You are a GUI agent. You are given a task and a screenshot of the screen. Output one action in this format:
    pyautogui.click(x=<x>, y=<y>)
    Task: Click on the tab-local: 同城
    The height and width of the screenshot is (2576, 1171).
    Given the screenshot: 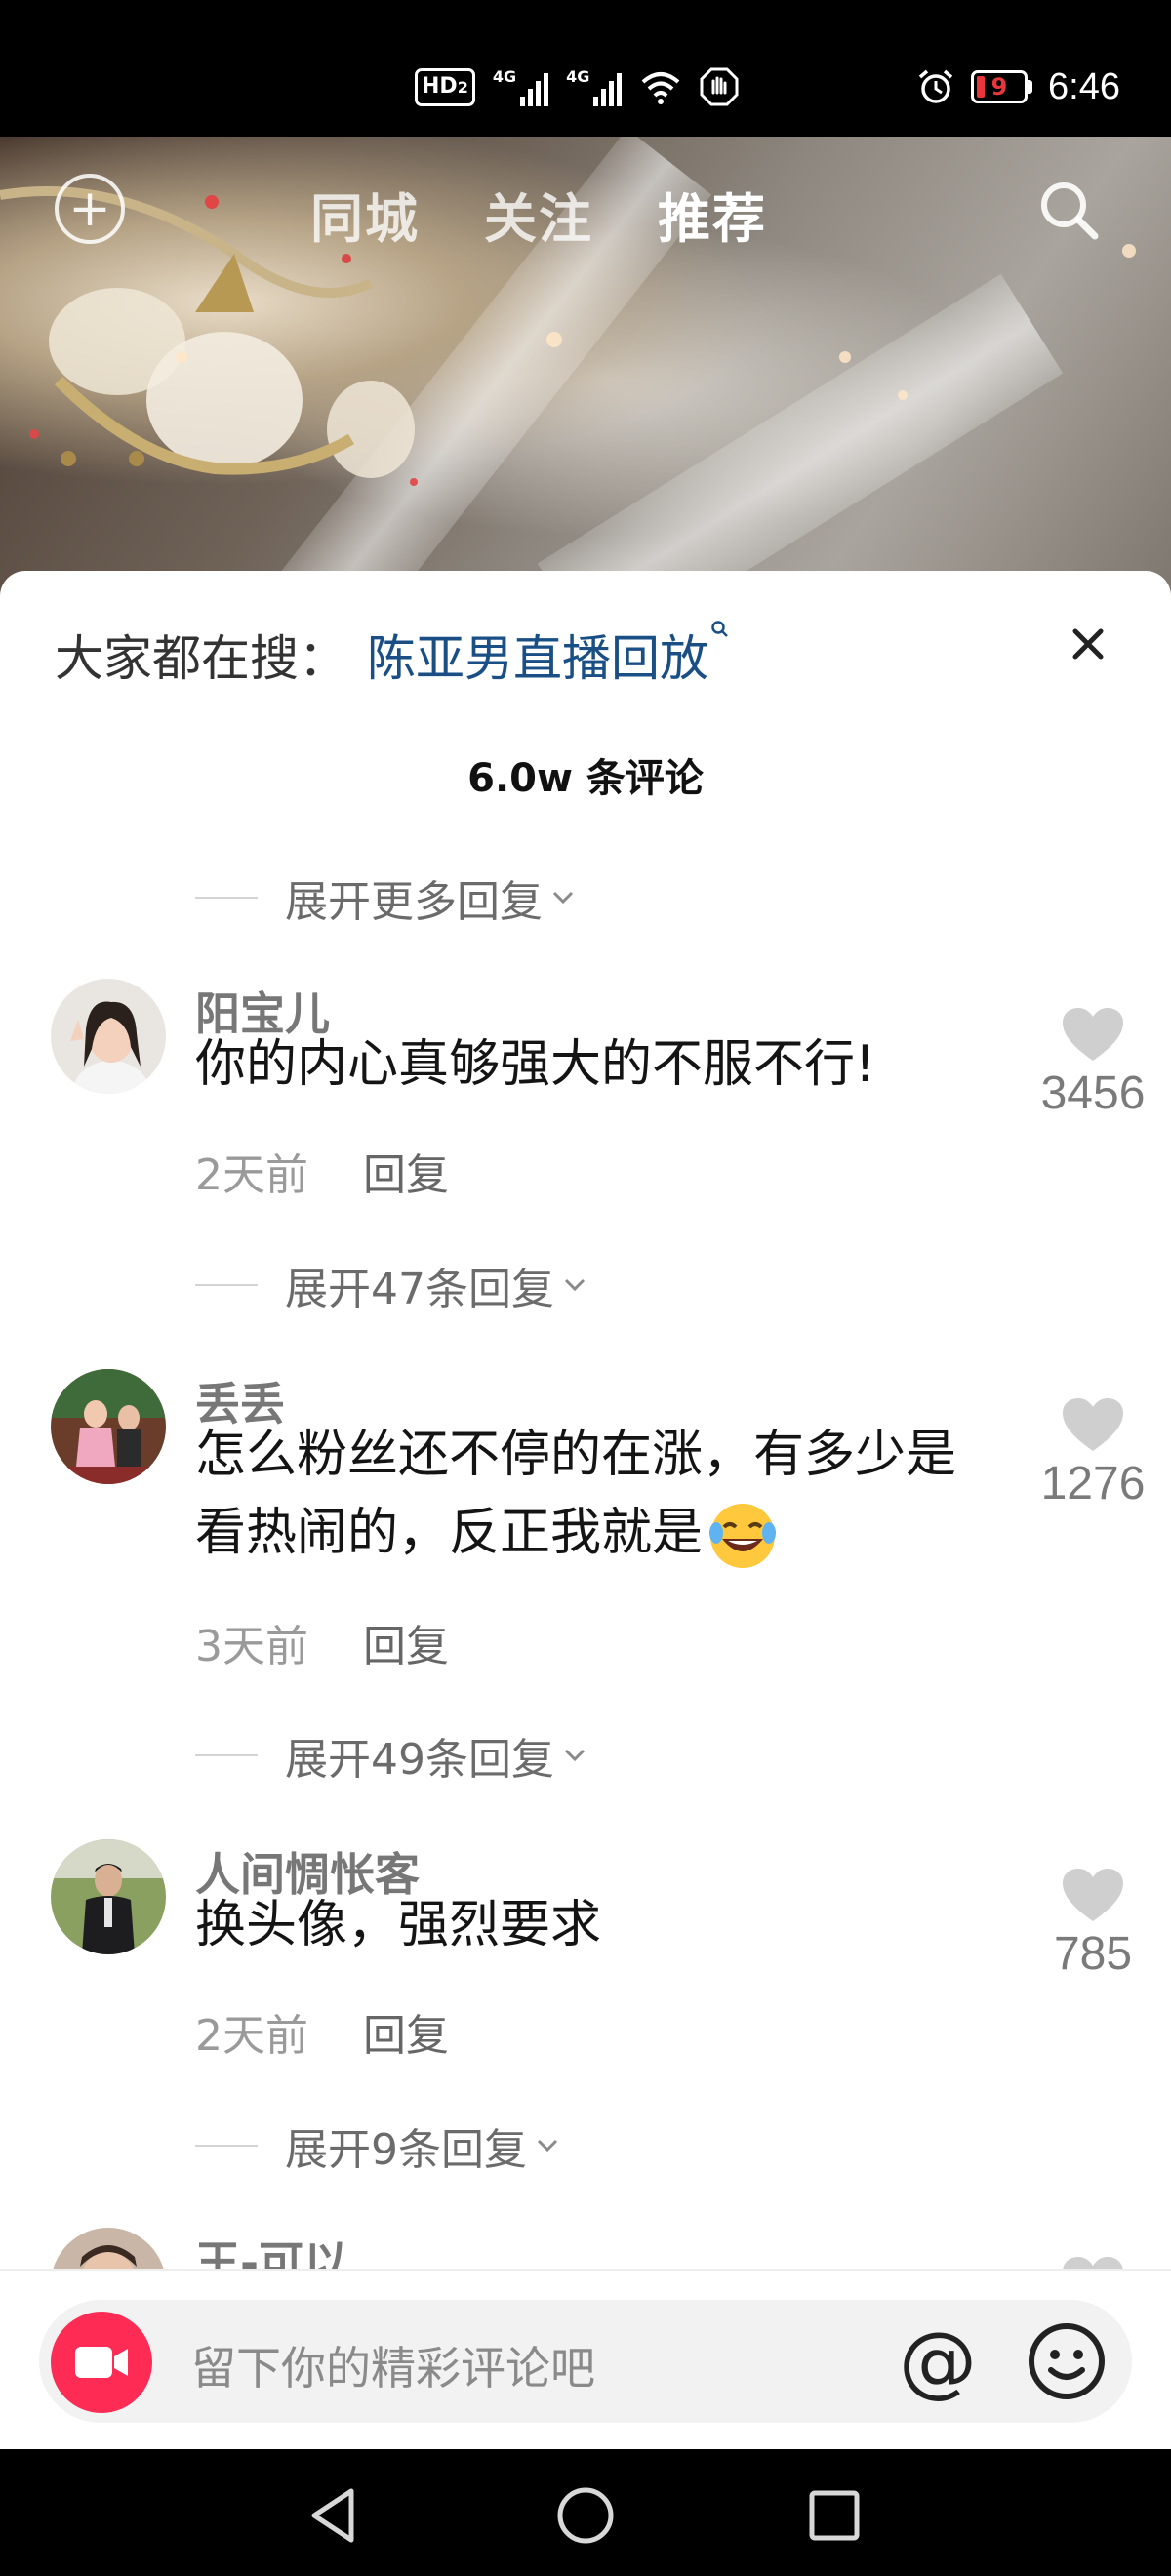 What is the action you would take?
    pyautogui.click(x=365, y=214)
    